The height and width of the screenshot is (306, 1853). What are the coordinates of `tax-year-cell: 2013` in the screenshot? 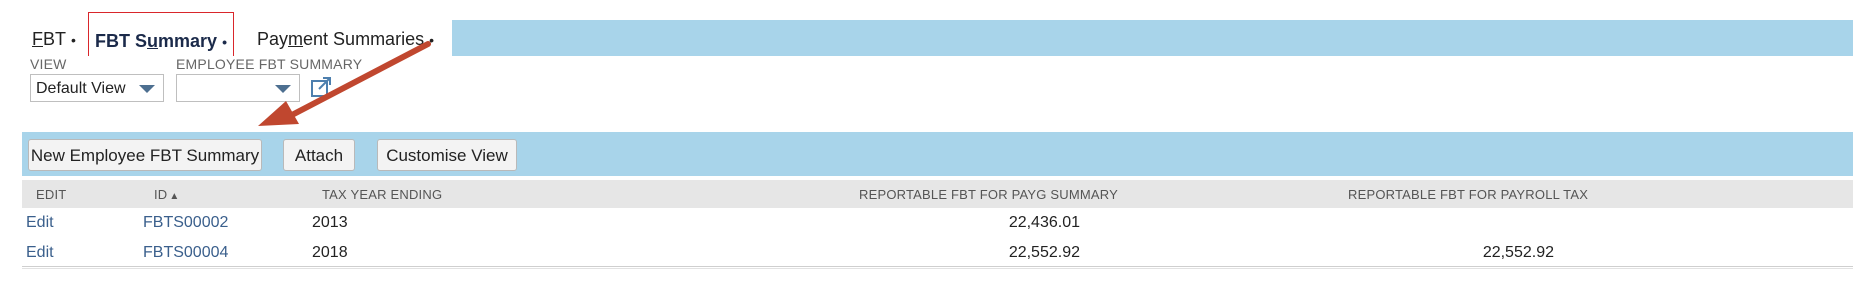 It's located at (330, 222).